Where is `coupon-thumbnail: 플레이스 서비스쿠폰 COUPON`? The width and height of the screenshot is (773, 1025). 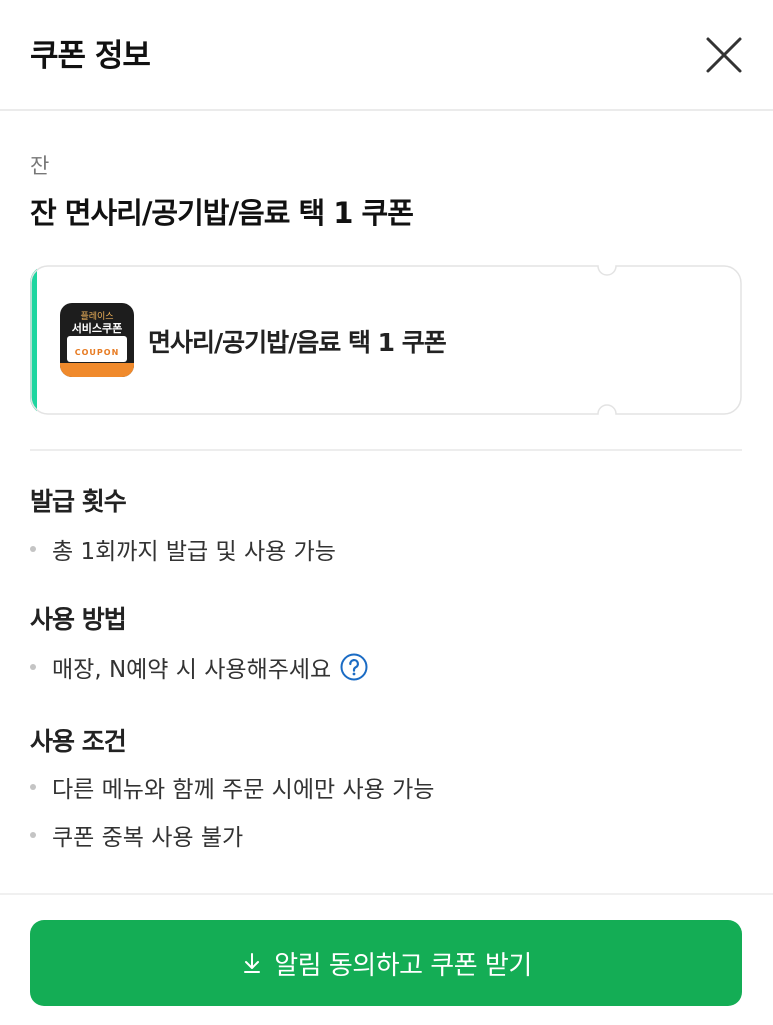 coupon-thumbnail: 플레이스 서비스쿠폰 COUPON is located at coordinates (97, 340).